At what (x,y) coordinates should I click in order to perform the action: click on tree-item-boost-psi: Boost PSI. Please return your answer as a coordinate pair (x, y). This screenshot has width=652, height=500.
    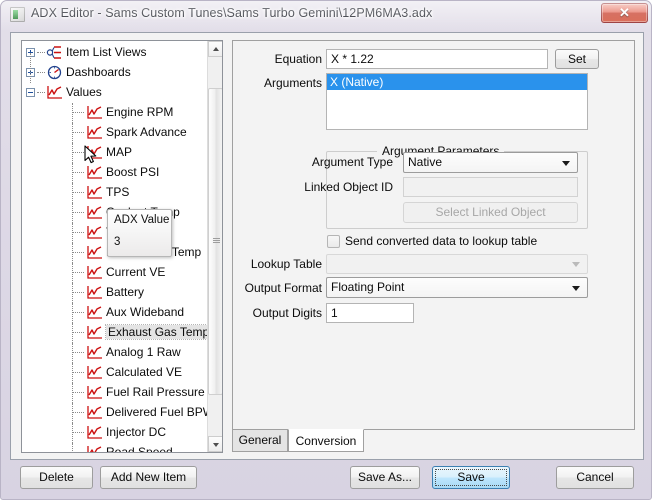
    Looking at the image, I should click on (115, 173).